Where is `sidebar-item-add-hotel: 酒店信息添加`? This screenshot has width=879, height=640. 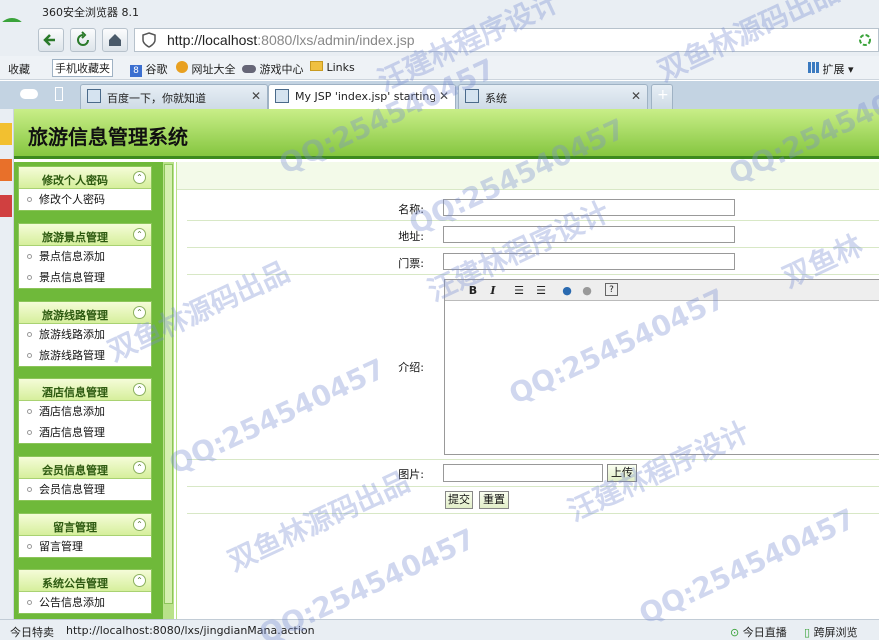 sidebar-item-add-hotel: 酒店信息添加 is located at coordinates (85, 411).